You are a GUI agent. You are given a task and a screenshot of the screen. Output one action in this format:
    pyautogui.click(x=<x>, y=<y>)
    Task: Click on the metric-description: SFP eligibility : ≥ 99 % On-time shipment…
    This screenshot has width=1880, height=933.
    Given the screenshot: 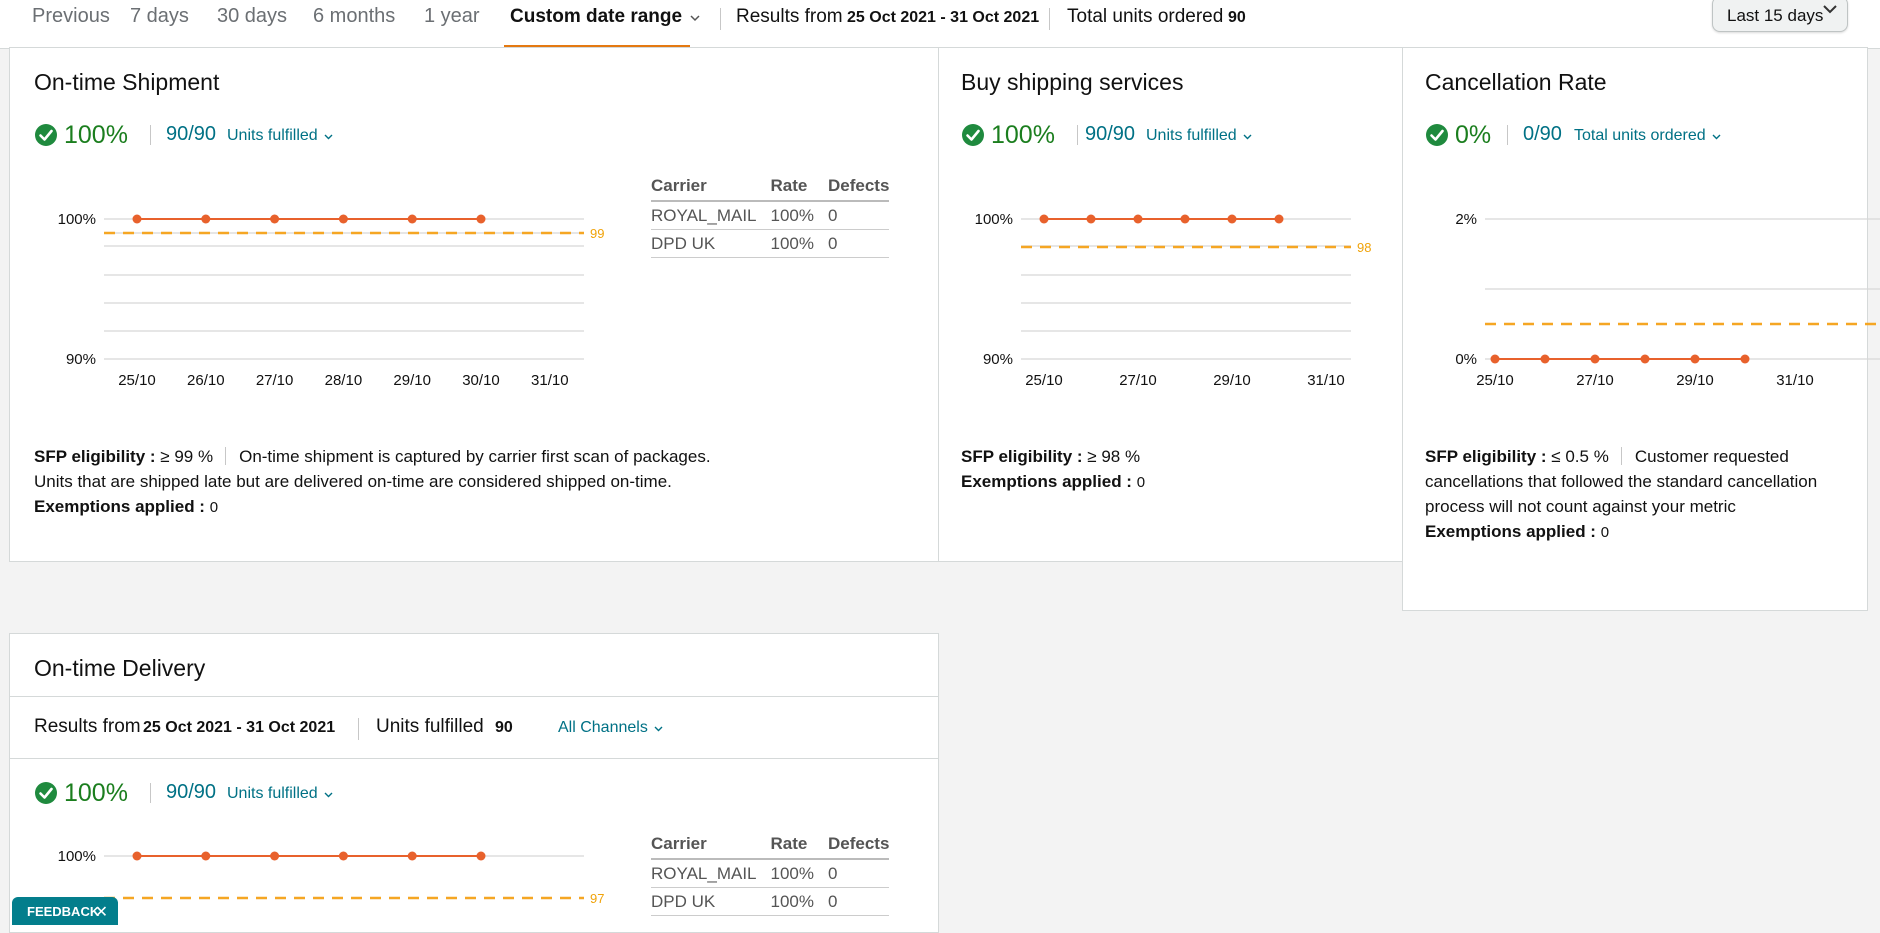 What is the action you would take?
    pyautogui.click(x=479, y=482)
    